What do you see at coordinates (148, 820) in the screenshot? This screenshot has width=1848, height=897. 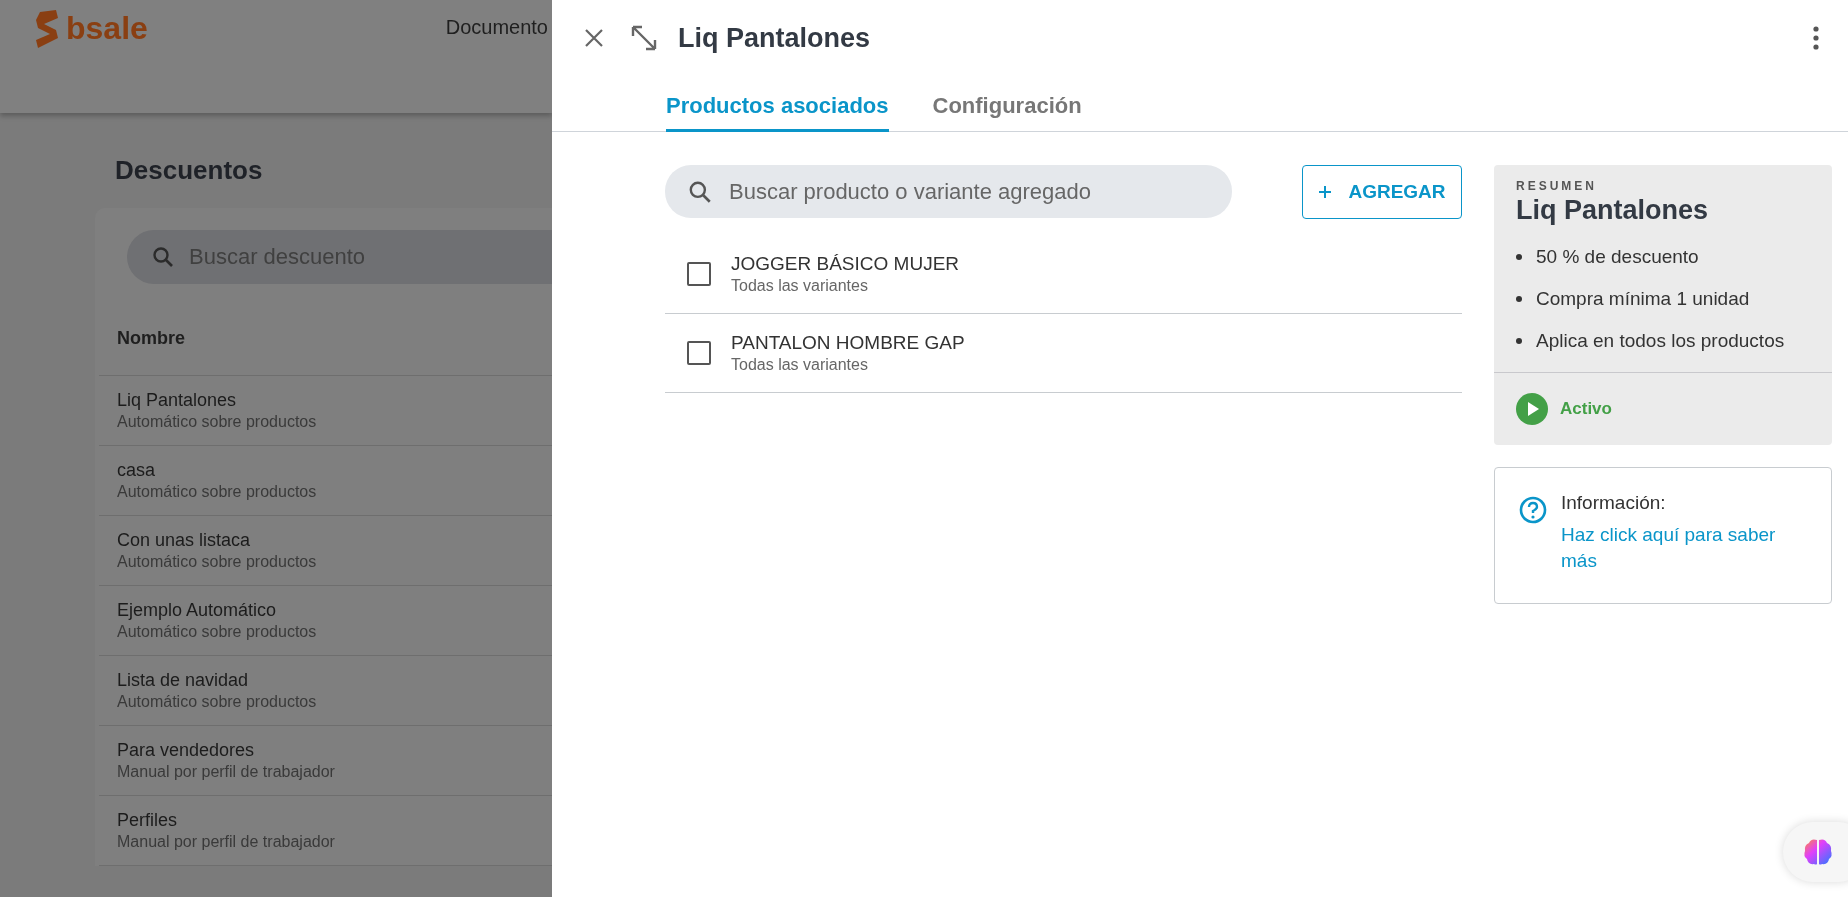 I see `discount-name: Perfiles` at bounding box center [148, 820].